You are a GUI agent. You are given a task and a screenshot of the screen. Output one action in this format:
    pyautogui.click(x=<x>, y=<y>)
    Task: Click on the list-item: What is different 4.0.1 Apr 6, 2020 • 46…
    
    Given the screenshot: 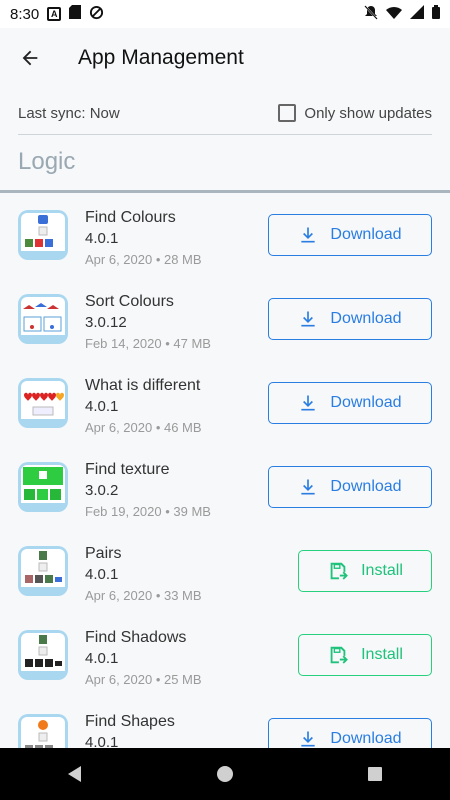 What is the action you would take?
    pyautogui.click(x=225, y=406)
    